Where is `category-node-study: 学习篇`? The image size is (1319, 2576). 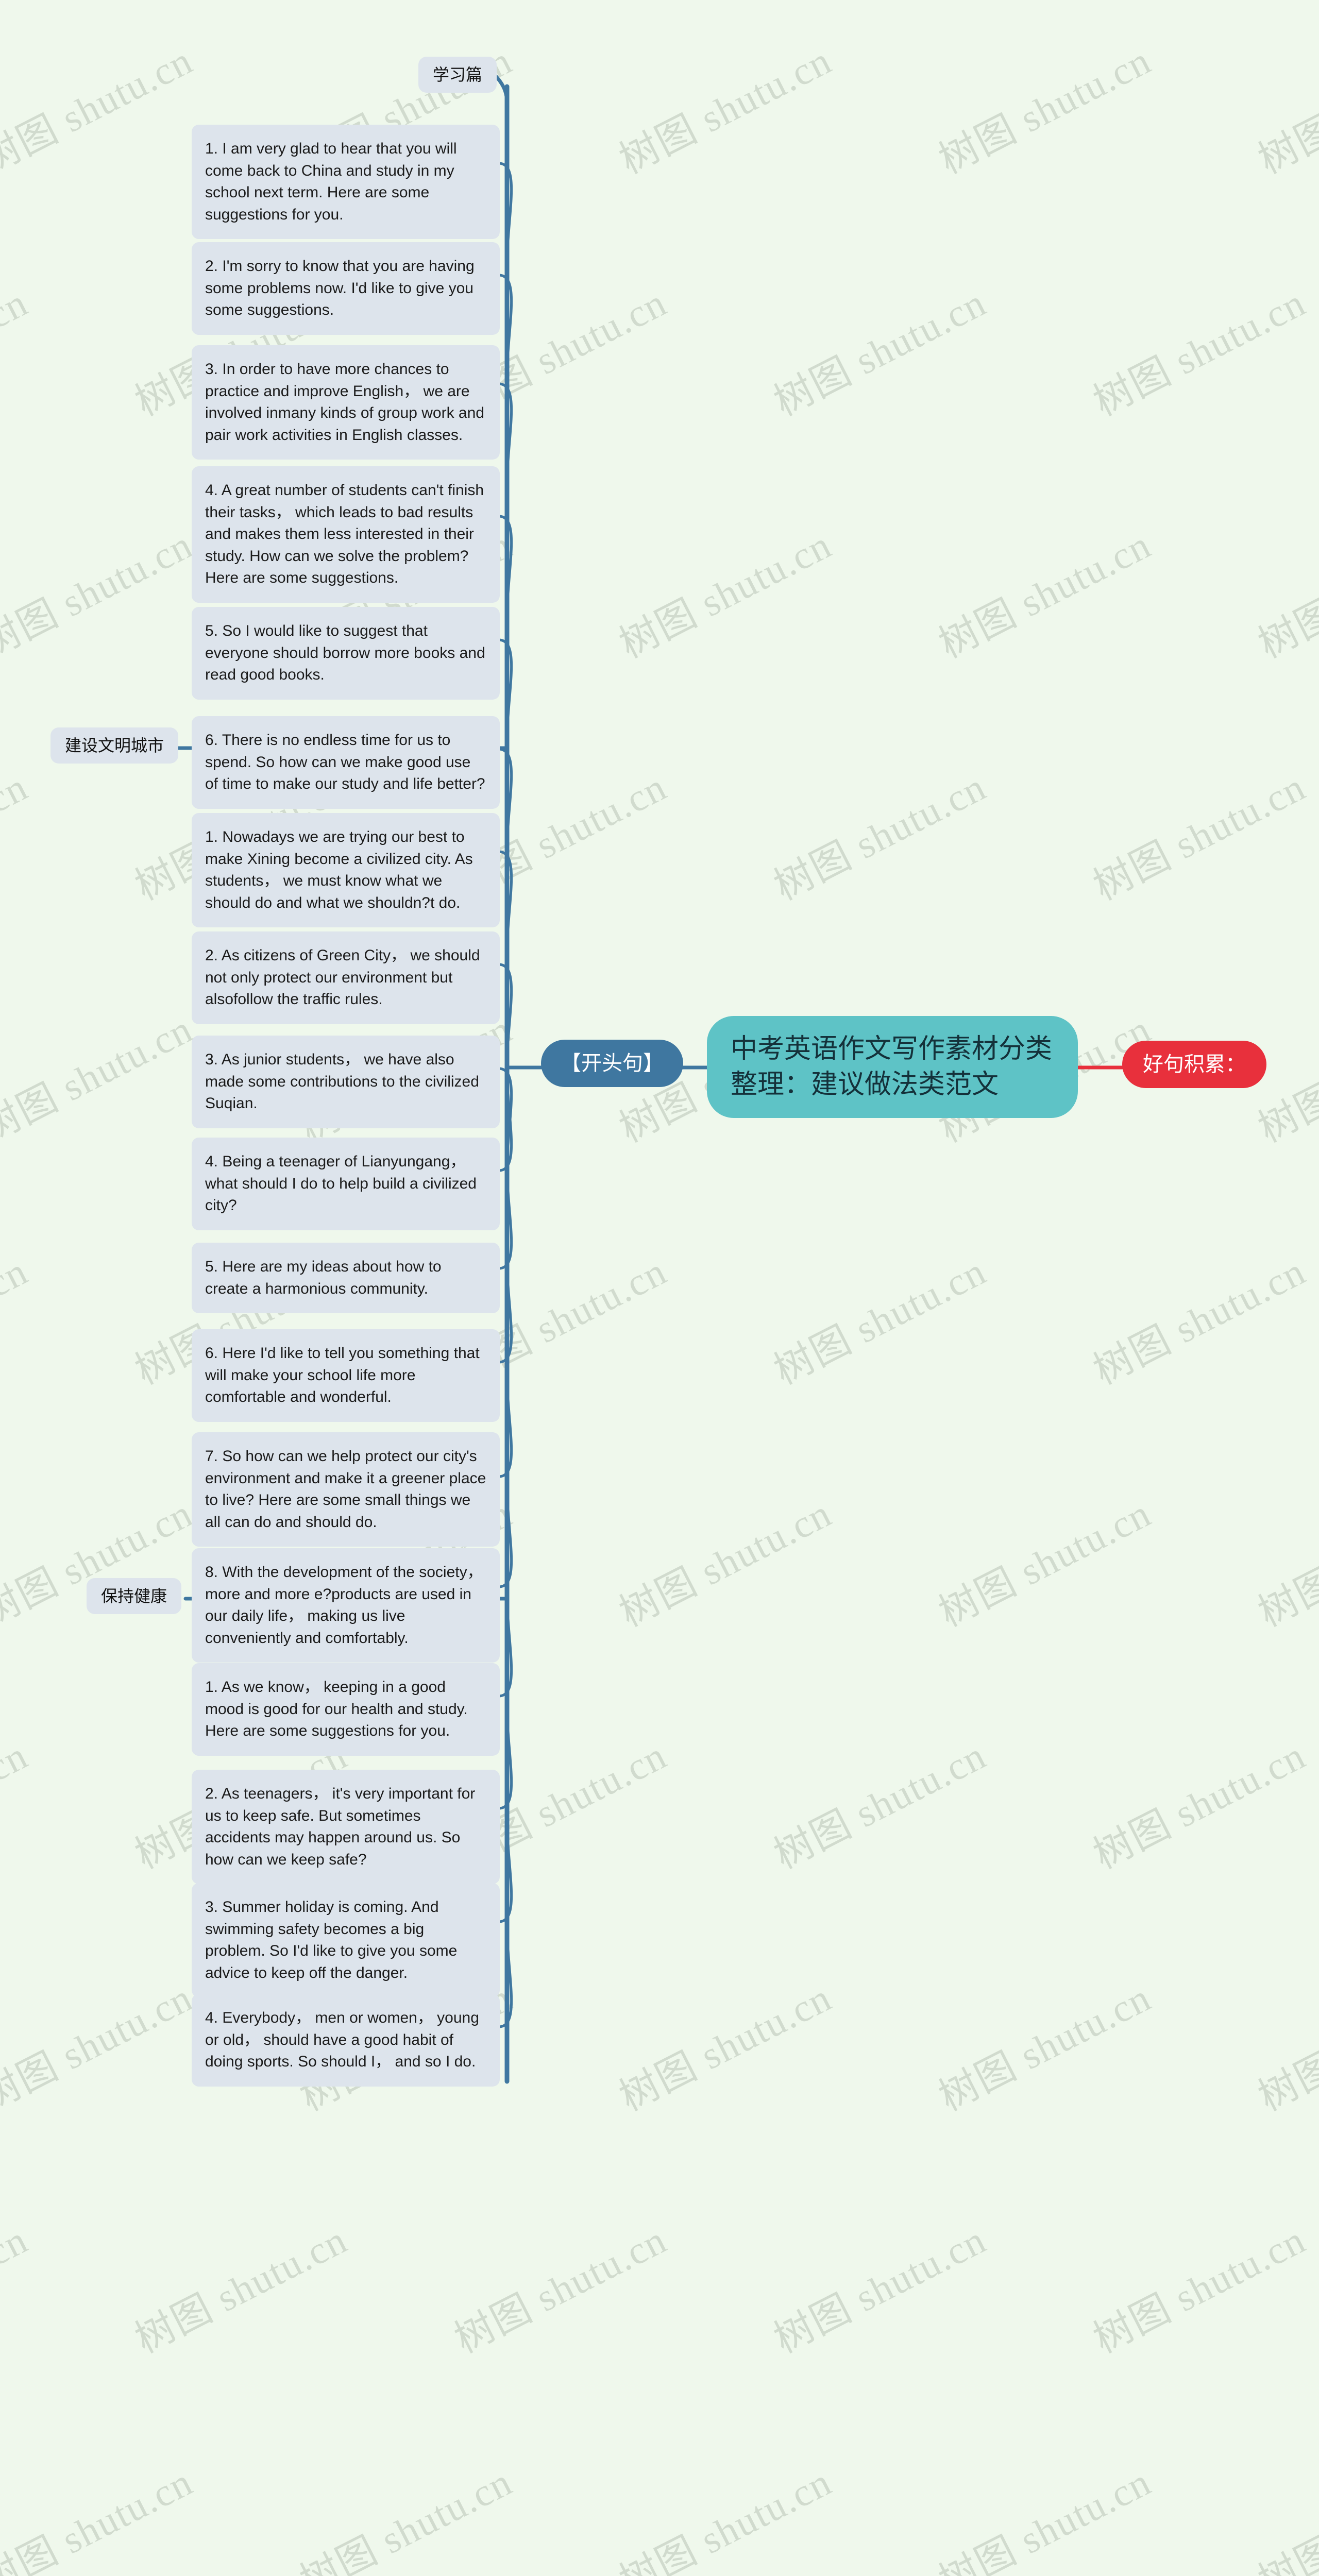 category-node-study: 学习篇 is located at coordinates (458, 75).